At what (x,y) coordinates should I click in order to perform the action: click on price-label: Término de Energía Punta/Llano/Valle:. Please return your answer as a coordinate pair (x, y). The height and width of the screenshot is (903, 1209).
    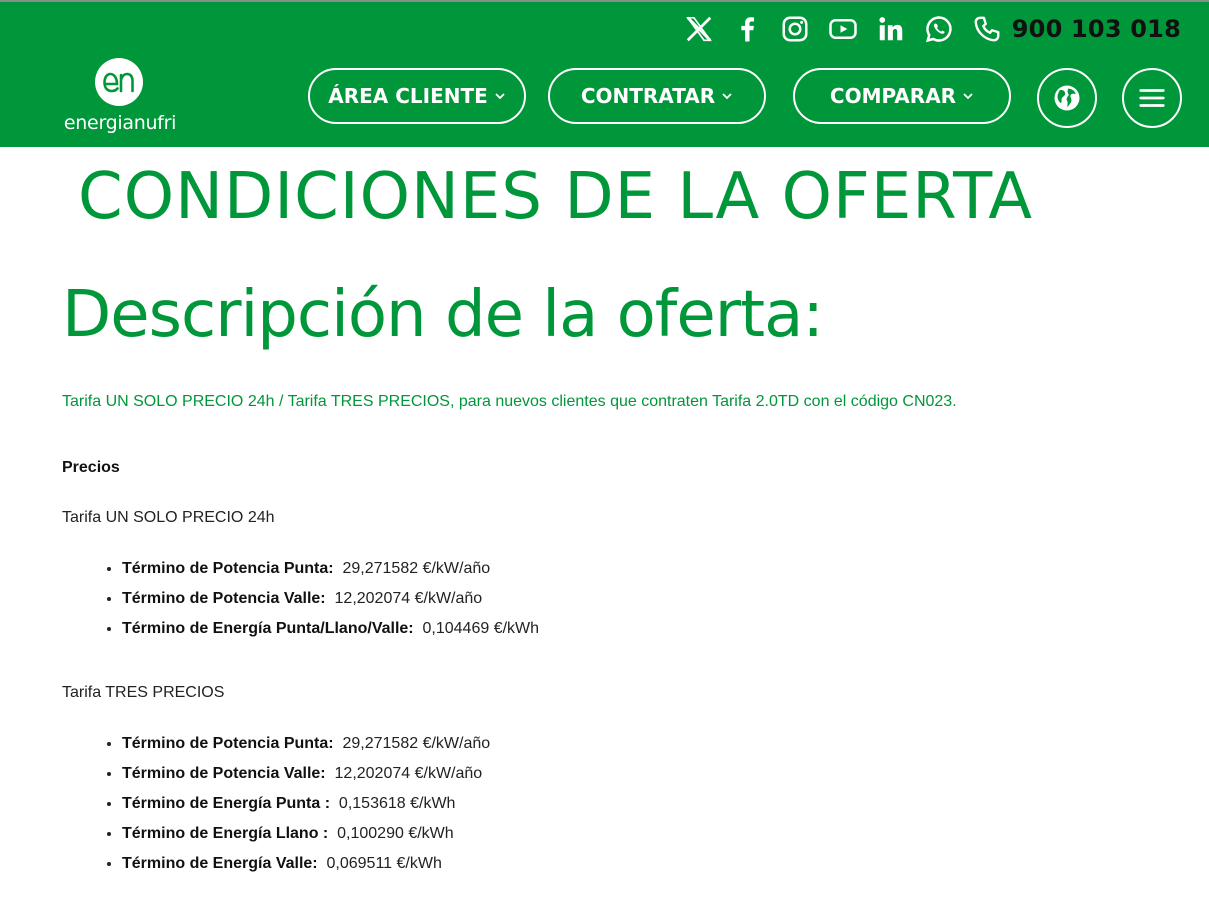
    Looking at the image, I should click on (268, 628).